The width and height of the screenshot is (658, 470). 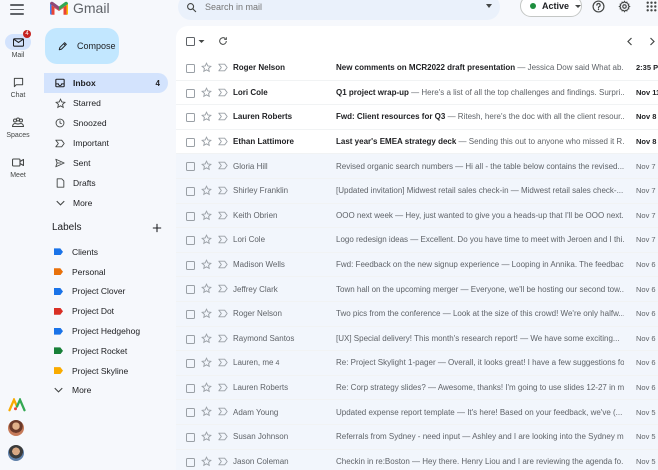 What do you see at coordinates (330, 7) in the screenshot?
I see `search-input` at bounding box center [330, 7].